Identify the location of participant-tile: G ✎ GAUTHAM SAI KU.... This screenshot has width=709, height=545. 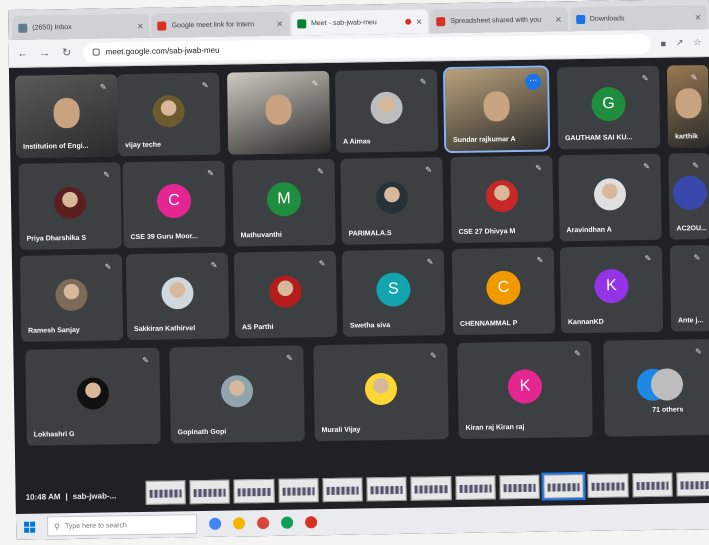
(608, 107).